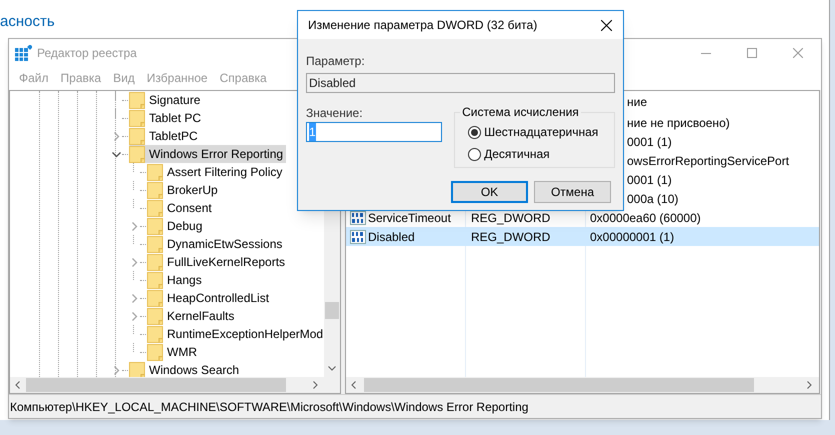 The image size is (835, 435). I want to click on table-cell-text: Disabled, so click(391, 237).